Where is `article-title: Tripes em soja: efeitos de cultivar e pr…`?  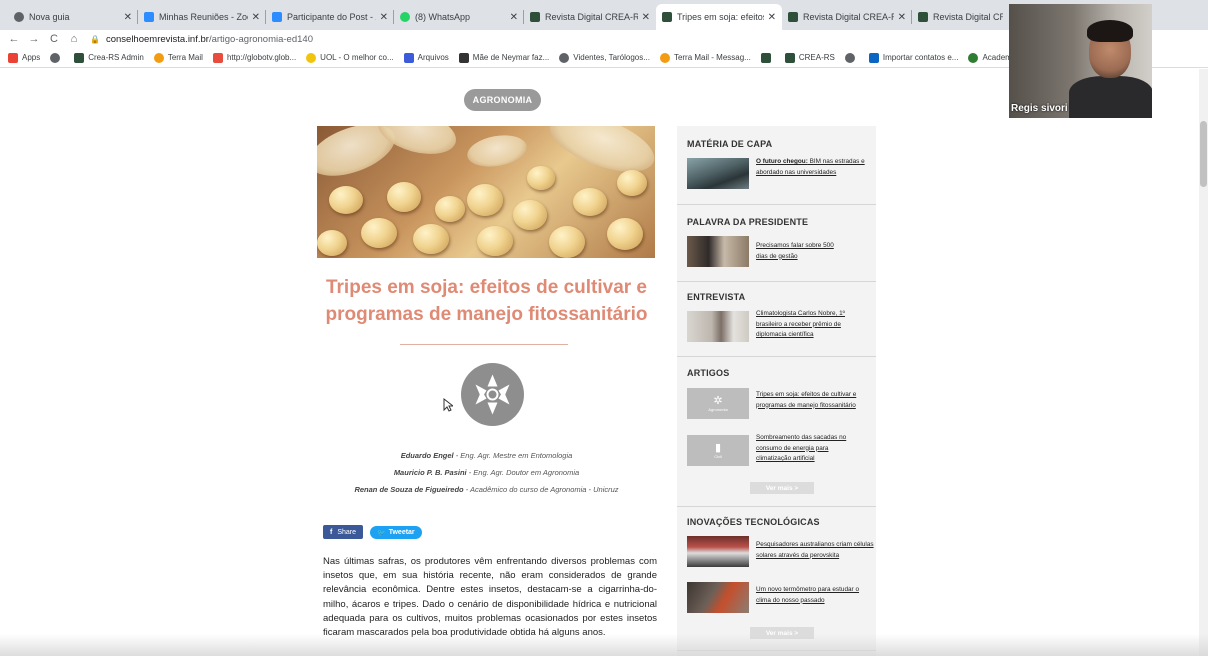 article-title: Tripes em soja: efeitos de cultivar e pr… is located at coordinates (486, 301).